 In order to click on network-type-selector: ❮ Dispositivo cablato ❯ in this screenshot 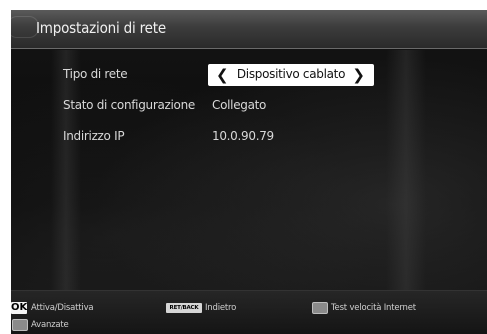, I will do `click(291, 75)`.